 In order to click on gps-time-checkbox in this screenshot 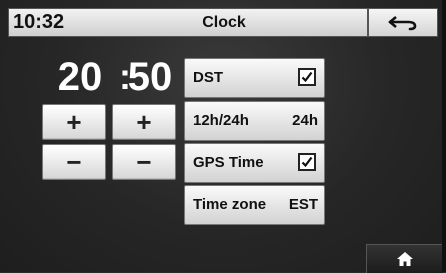, I will do `click(307, 162)`.